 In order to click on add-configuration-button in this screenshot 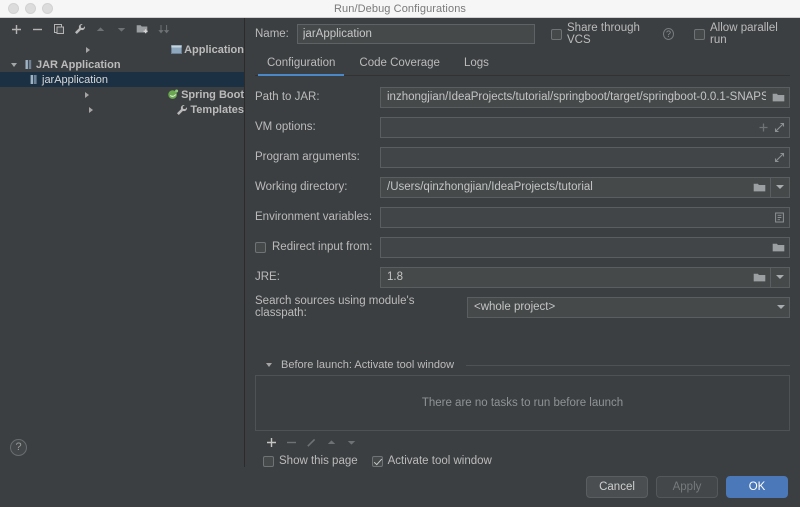, I will do `click(16, 29)`.